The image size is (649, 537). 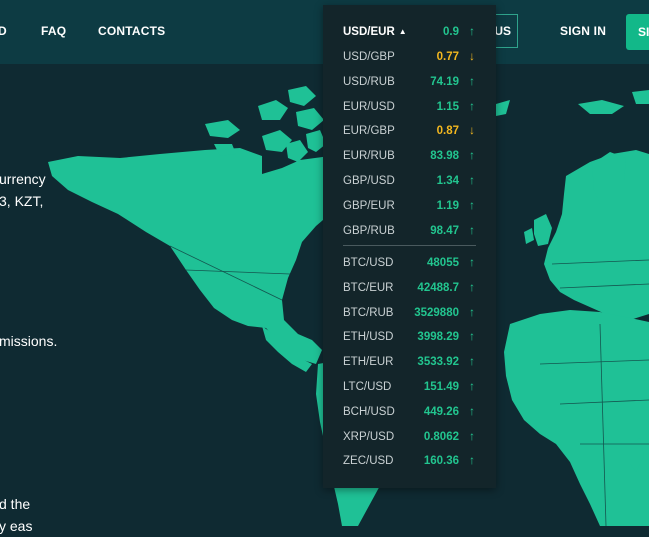 What do you see at coordinates (369, 181) in the screenshot?
I see `rate-pair: GBP/USD` at bounding box center [369, 181].